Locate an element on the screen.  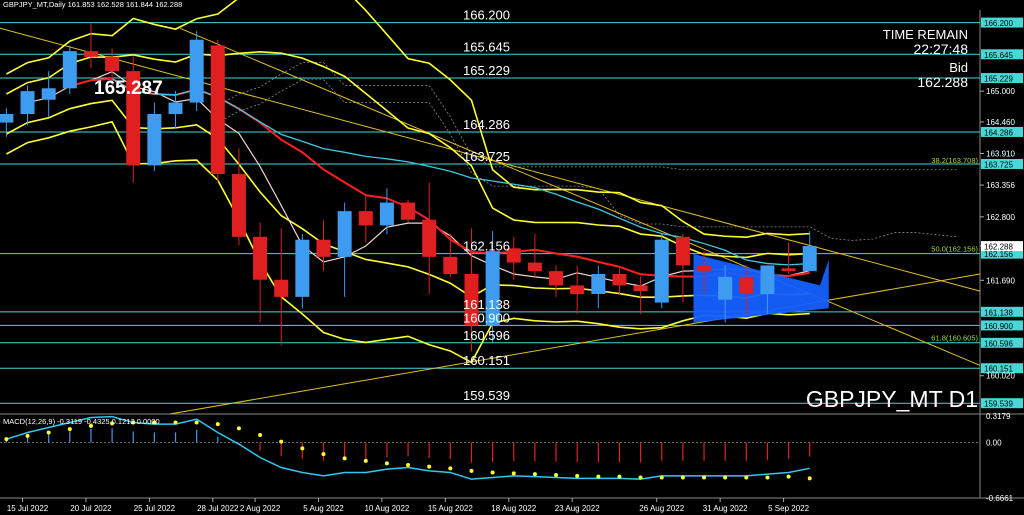
level-label: 164.286 is located at coordinates (486, 124).